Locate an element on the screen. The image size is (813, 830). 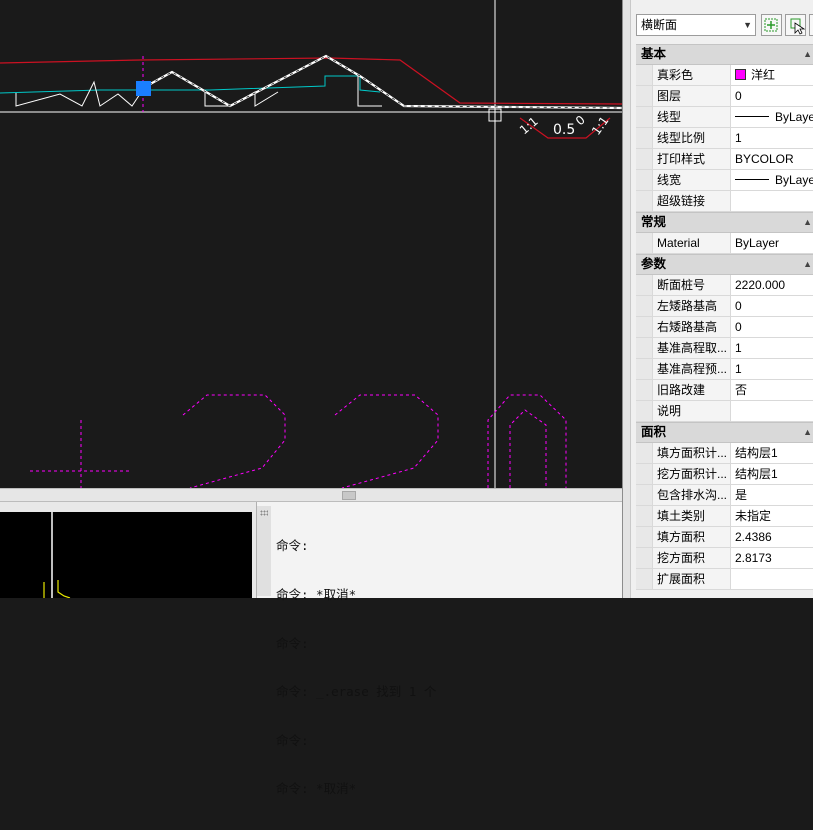
property-row: 基准高程取... 1 is located at coordinates (724, 348).